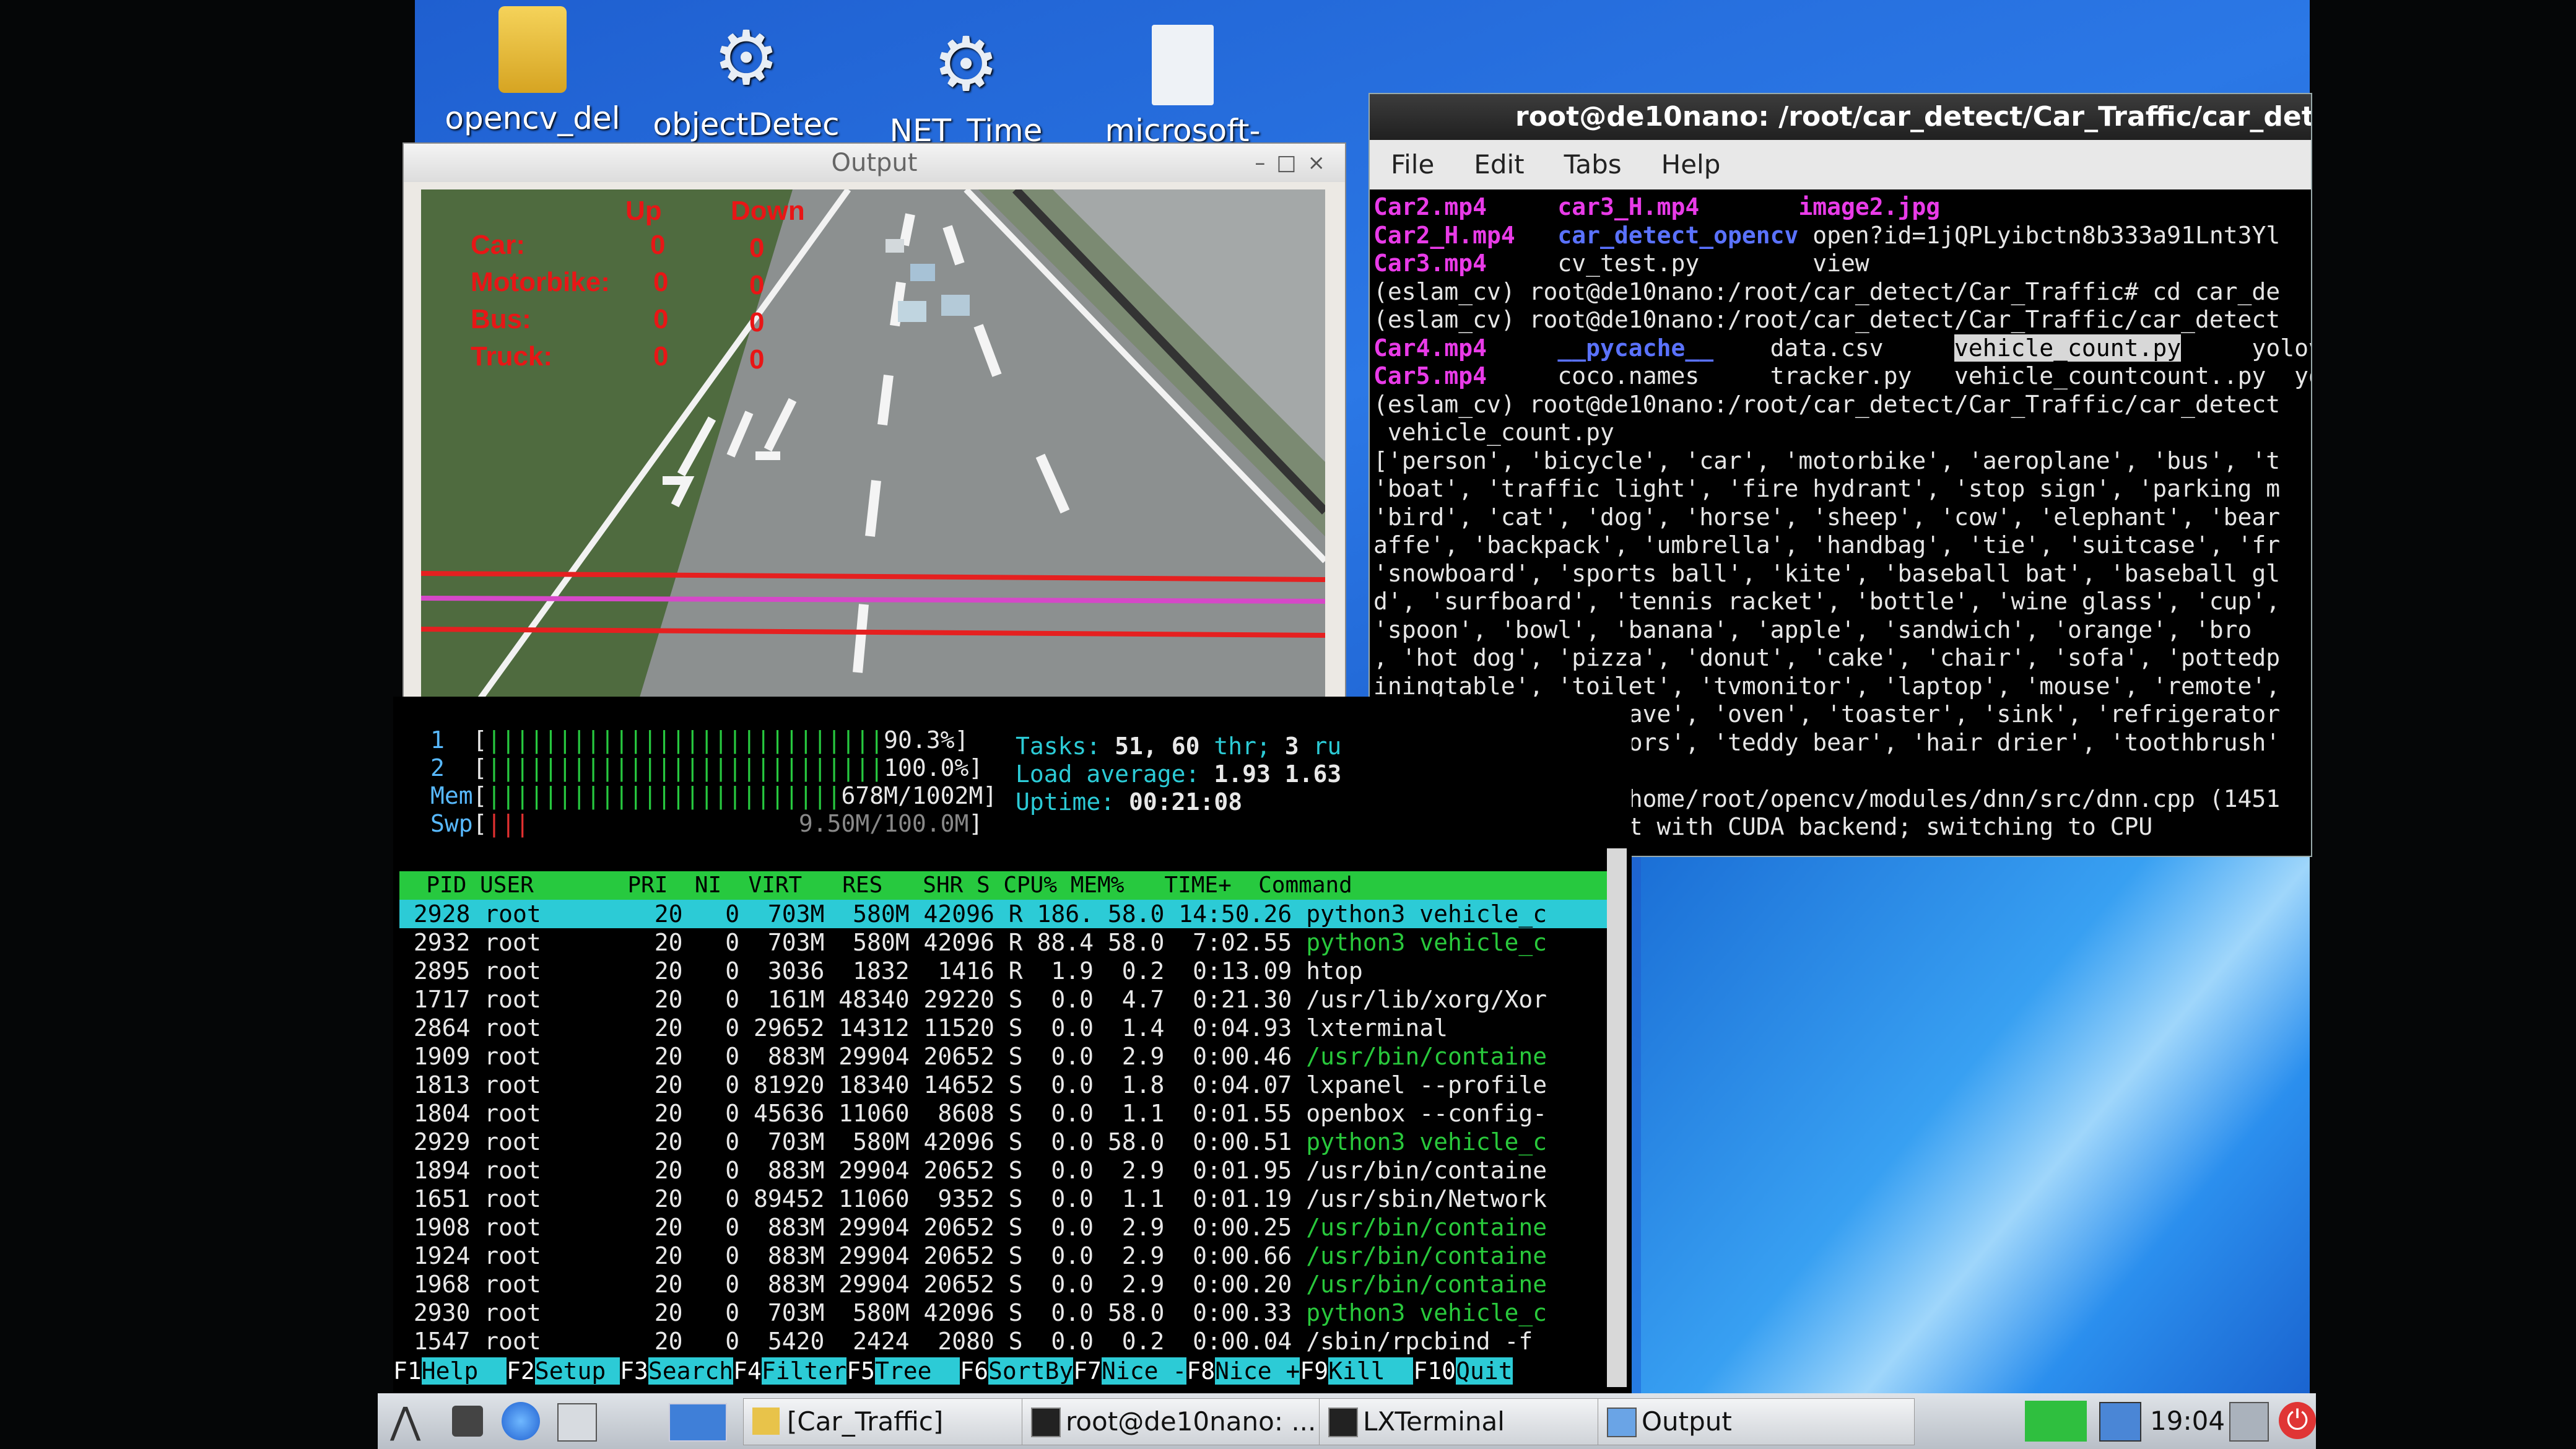 The height and width of the screenshot is (1449, 2576). What do you see at coordinates (2120, 1422) in the screenshot?
I see `network-icon` at bounding box center [2120, 1422].